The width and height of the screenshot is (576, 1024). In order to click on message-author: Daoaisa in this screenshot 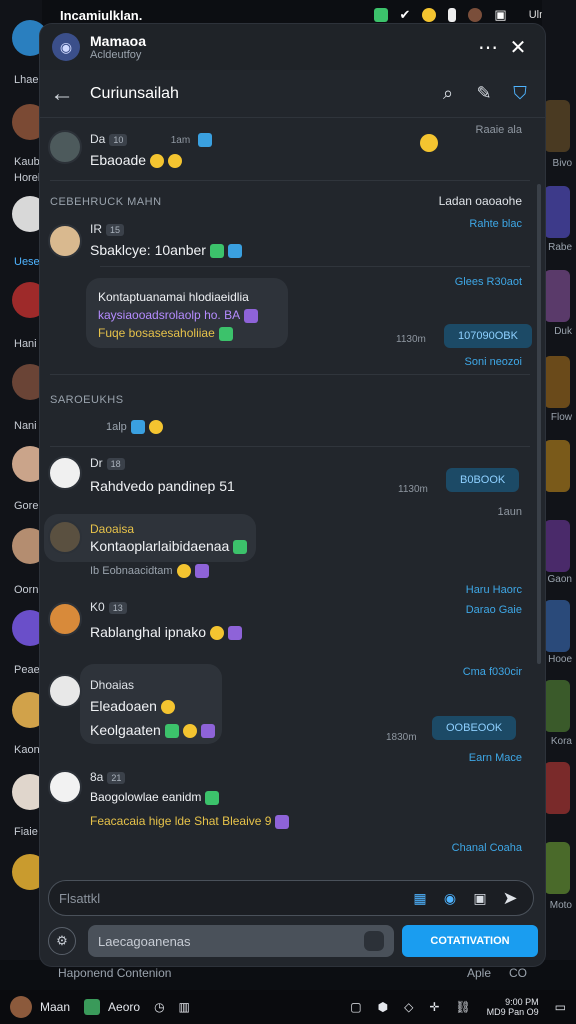, I will do `click(112, 529)`.